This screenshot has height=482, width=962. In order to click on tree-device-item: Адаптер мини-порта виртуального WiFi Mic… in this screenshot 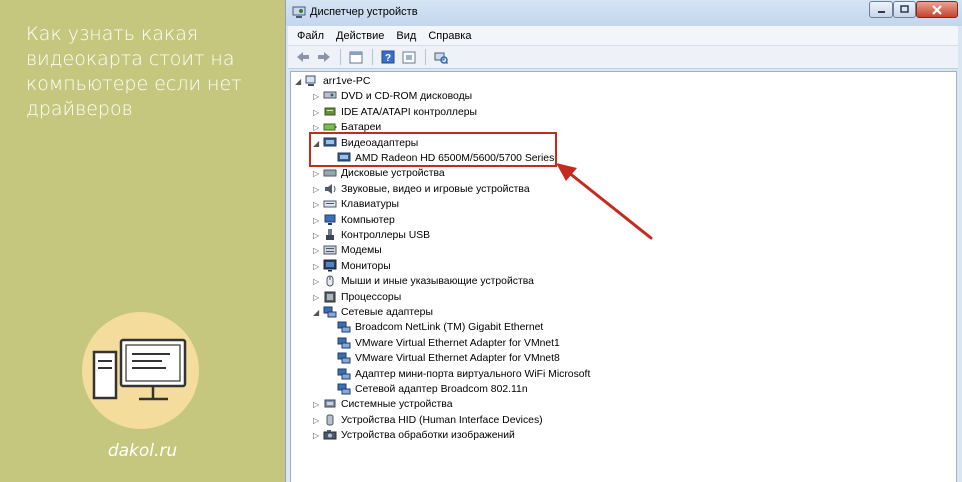, I will do `click(458, 374)`.